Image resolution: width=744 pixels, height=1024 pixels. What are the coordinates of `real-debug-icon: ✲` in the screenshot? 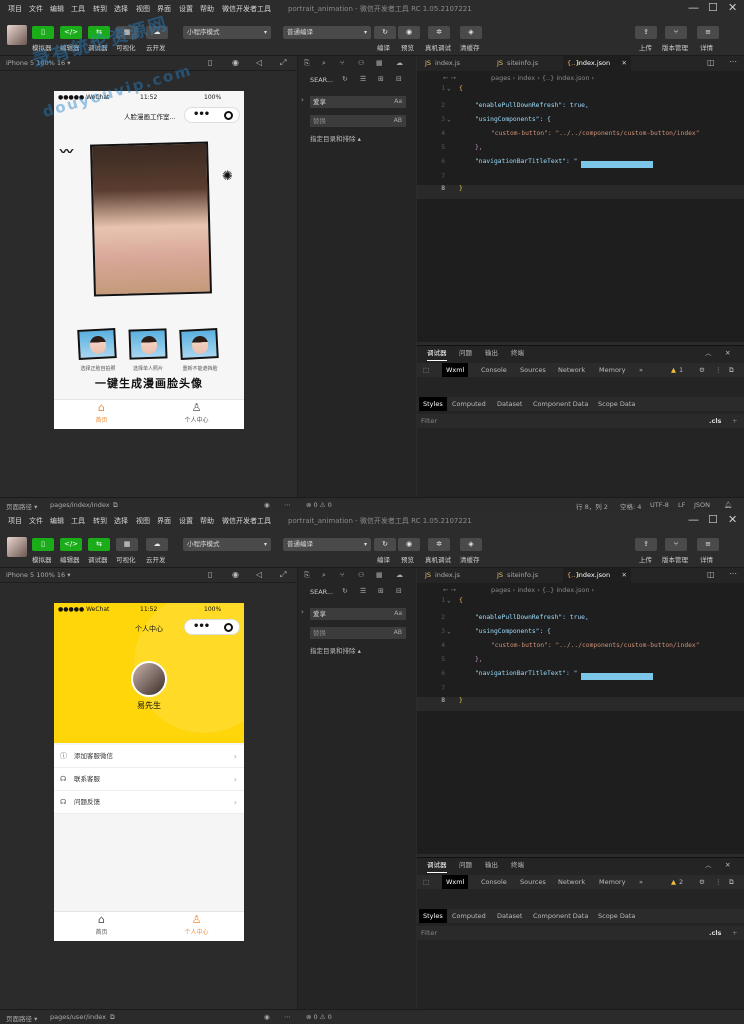 It's located at (439, 544).